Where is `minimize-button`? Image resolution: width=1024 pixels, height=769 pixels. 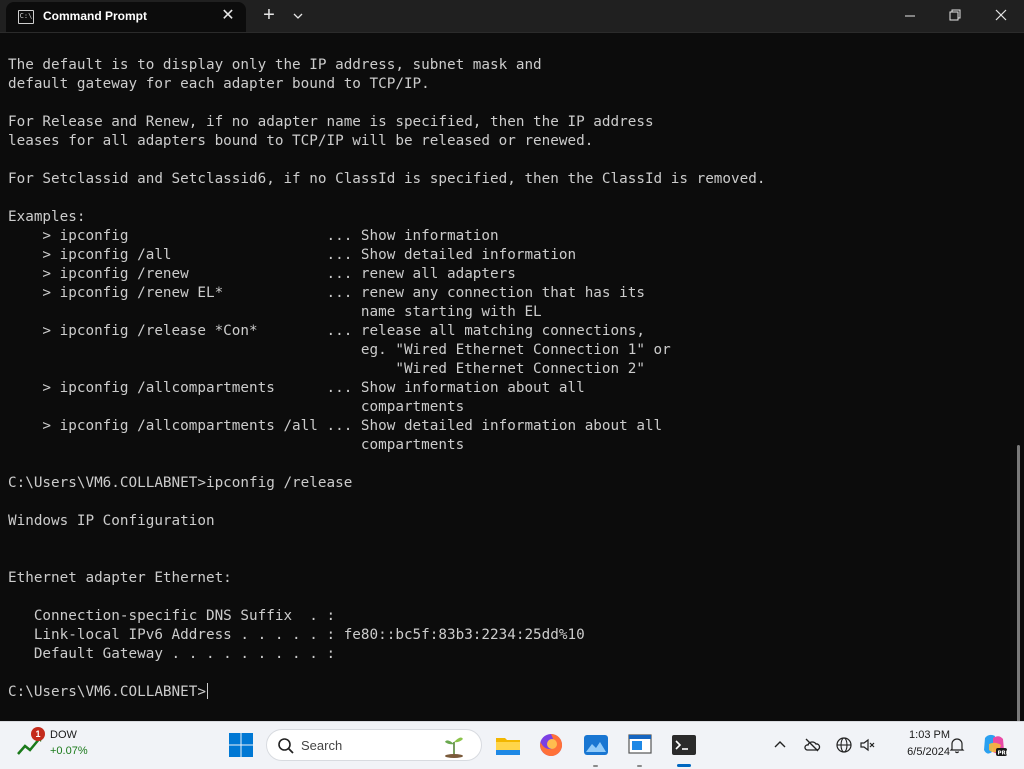
minimize-button is located at coordinates (911, 16).